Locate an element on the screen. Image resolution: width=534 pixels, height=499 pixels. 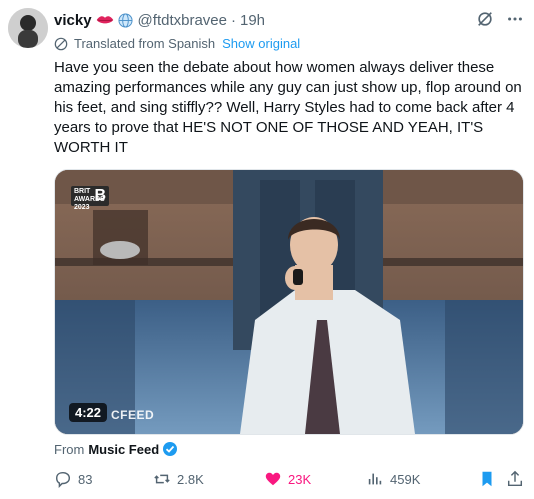
share-icon is located at coordinates (515, 478).